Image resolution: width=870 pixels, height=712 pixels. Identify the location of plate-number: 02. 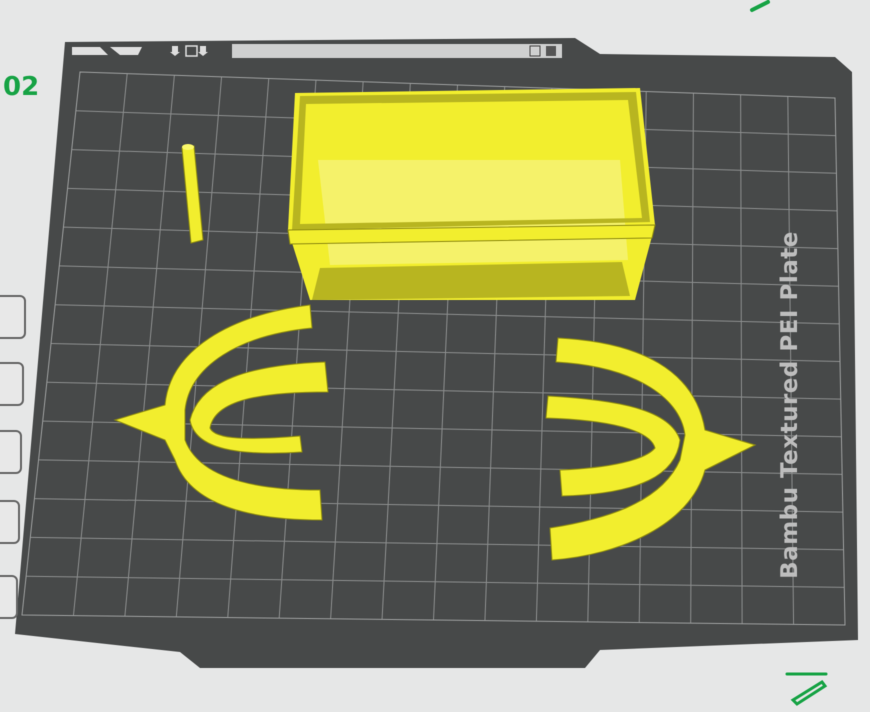
(21, 87).